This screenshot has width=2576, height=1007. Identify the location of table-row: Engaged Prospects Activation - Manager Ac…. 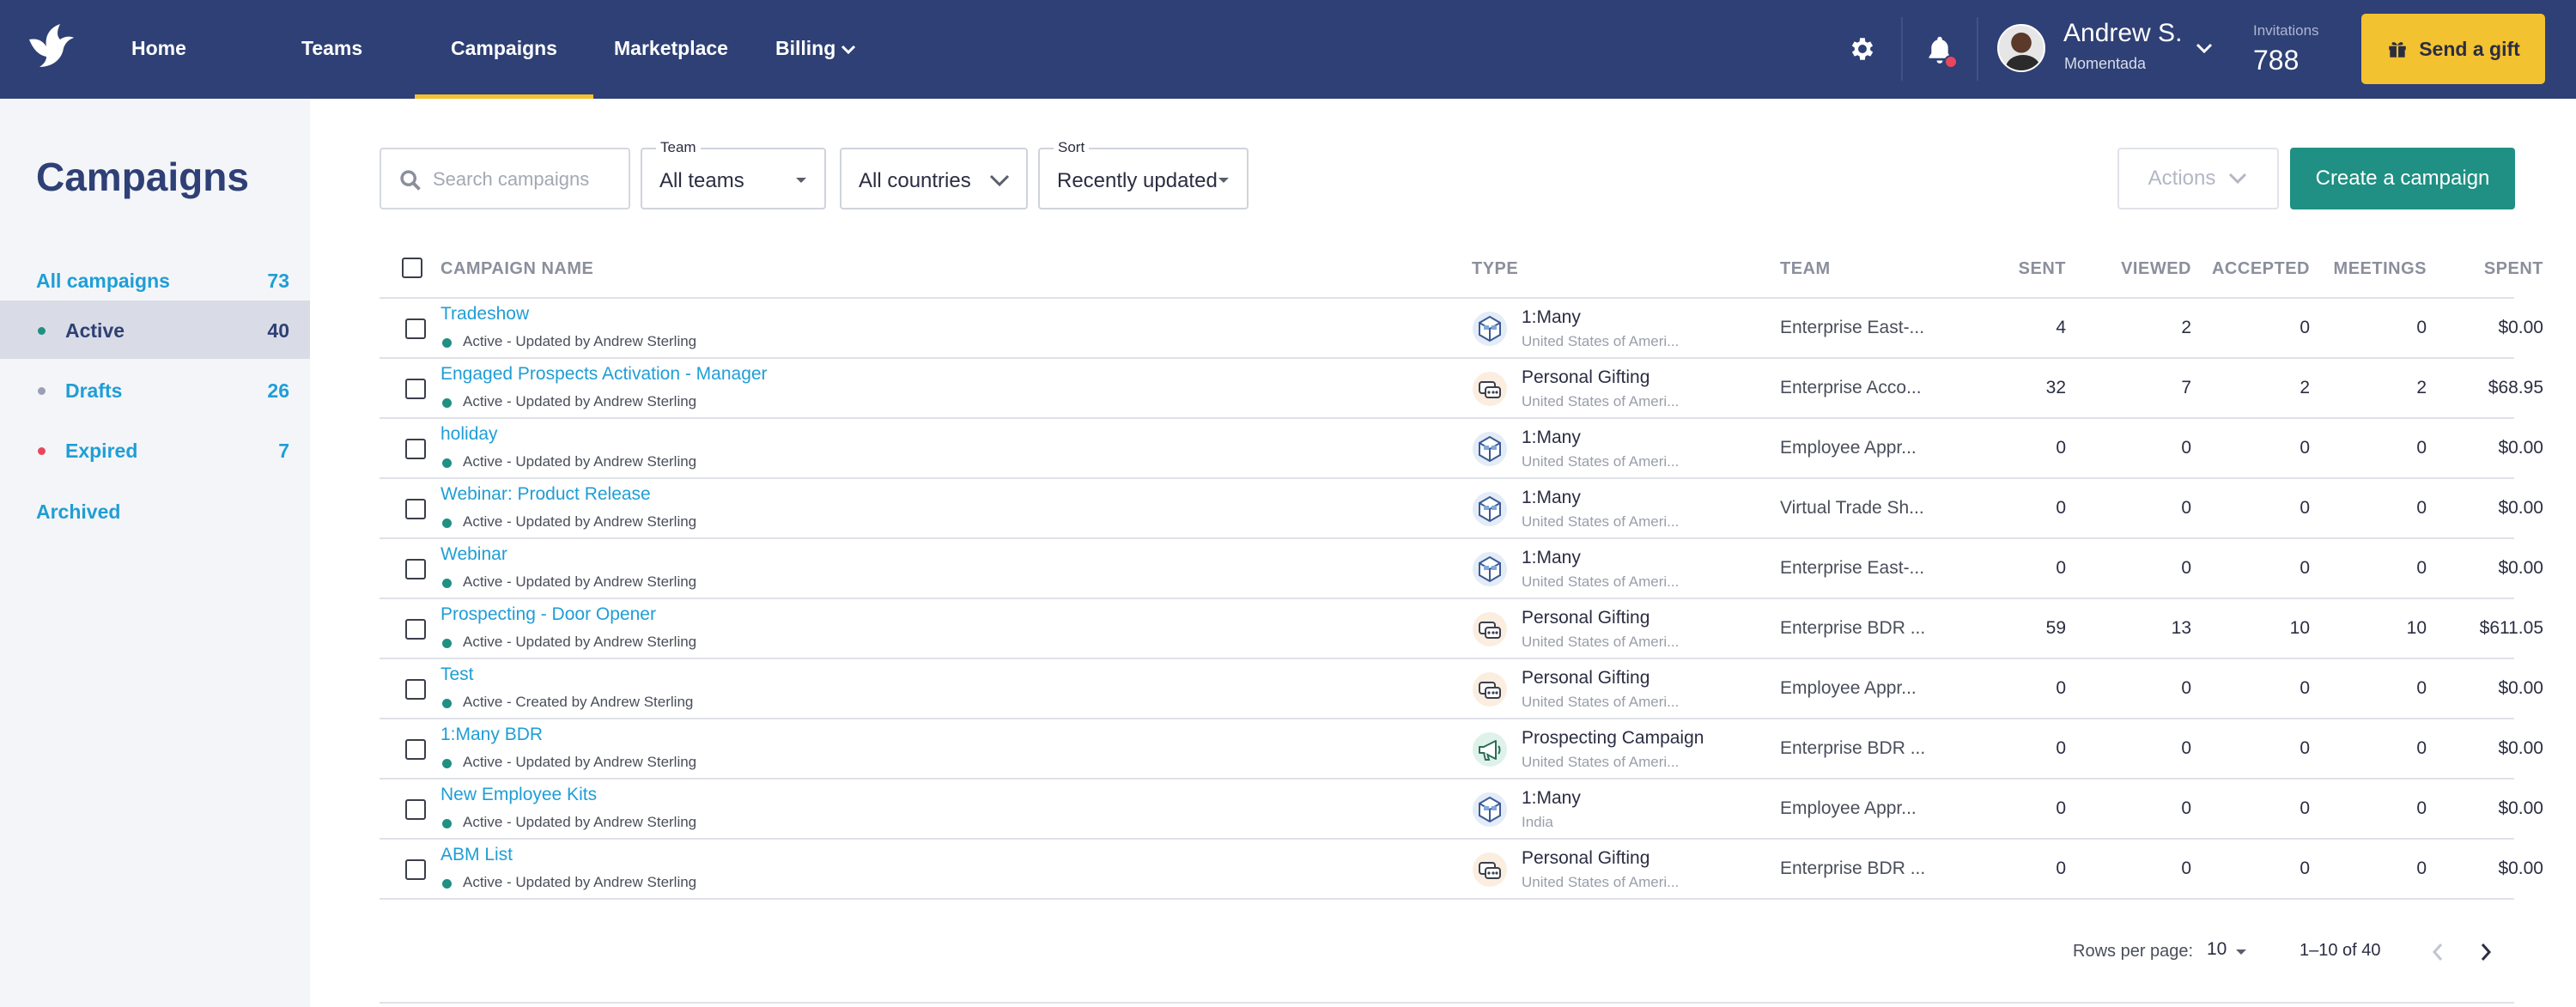
(1462, 389).